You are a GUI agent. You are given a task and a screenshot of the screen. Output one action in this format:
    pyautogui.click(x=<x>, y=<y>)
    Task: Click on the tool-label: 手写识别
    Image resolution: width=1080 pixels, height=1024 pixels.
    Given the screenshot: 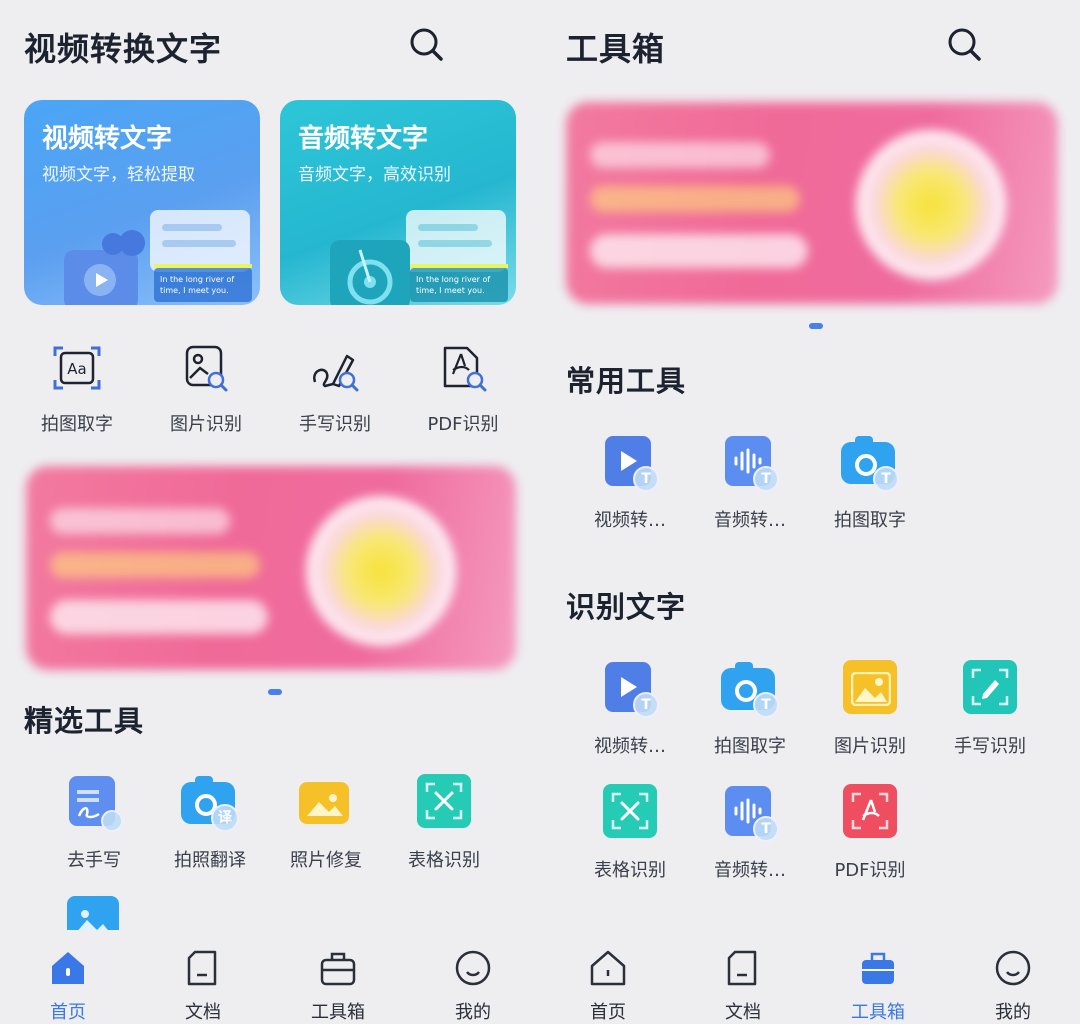 What is the action you would take?
    pyautogui.click(x=990, y=746)
    